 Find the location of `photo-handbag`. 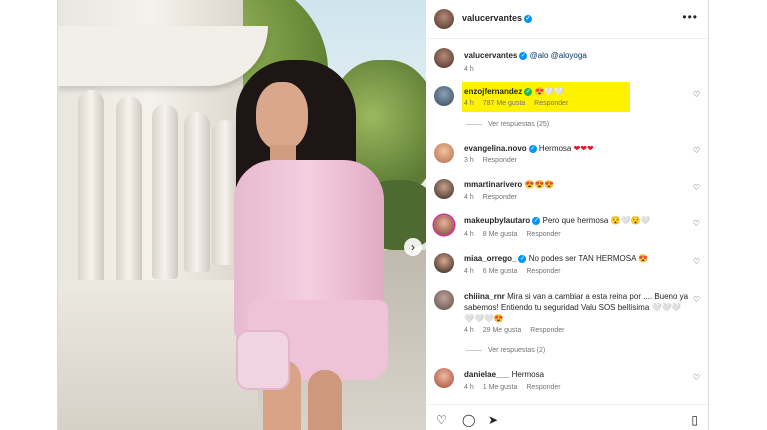

photo-handbag is located at coordinates (263, 360).